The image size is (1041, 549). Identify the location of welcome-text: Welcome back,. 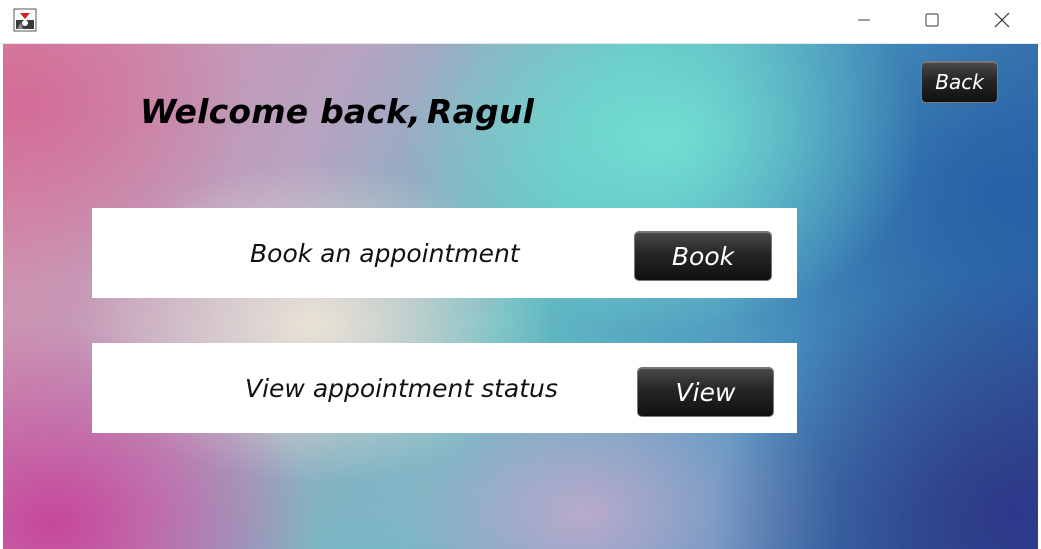
(281, 111).